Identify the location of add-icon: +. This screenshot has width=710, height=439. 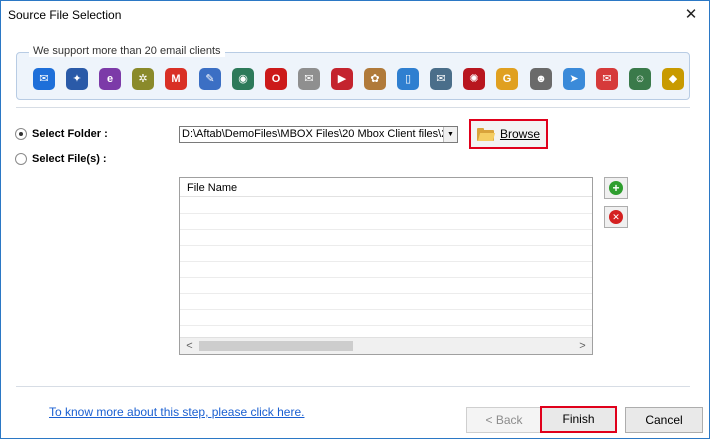
(616, 188).